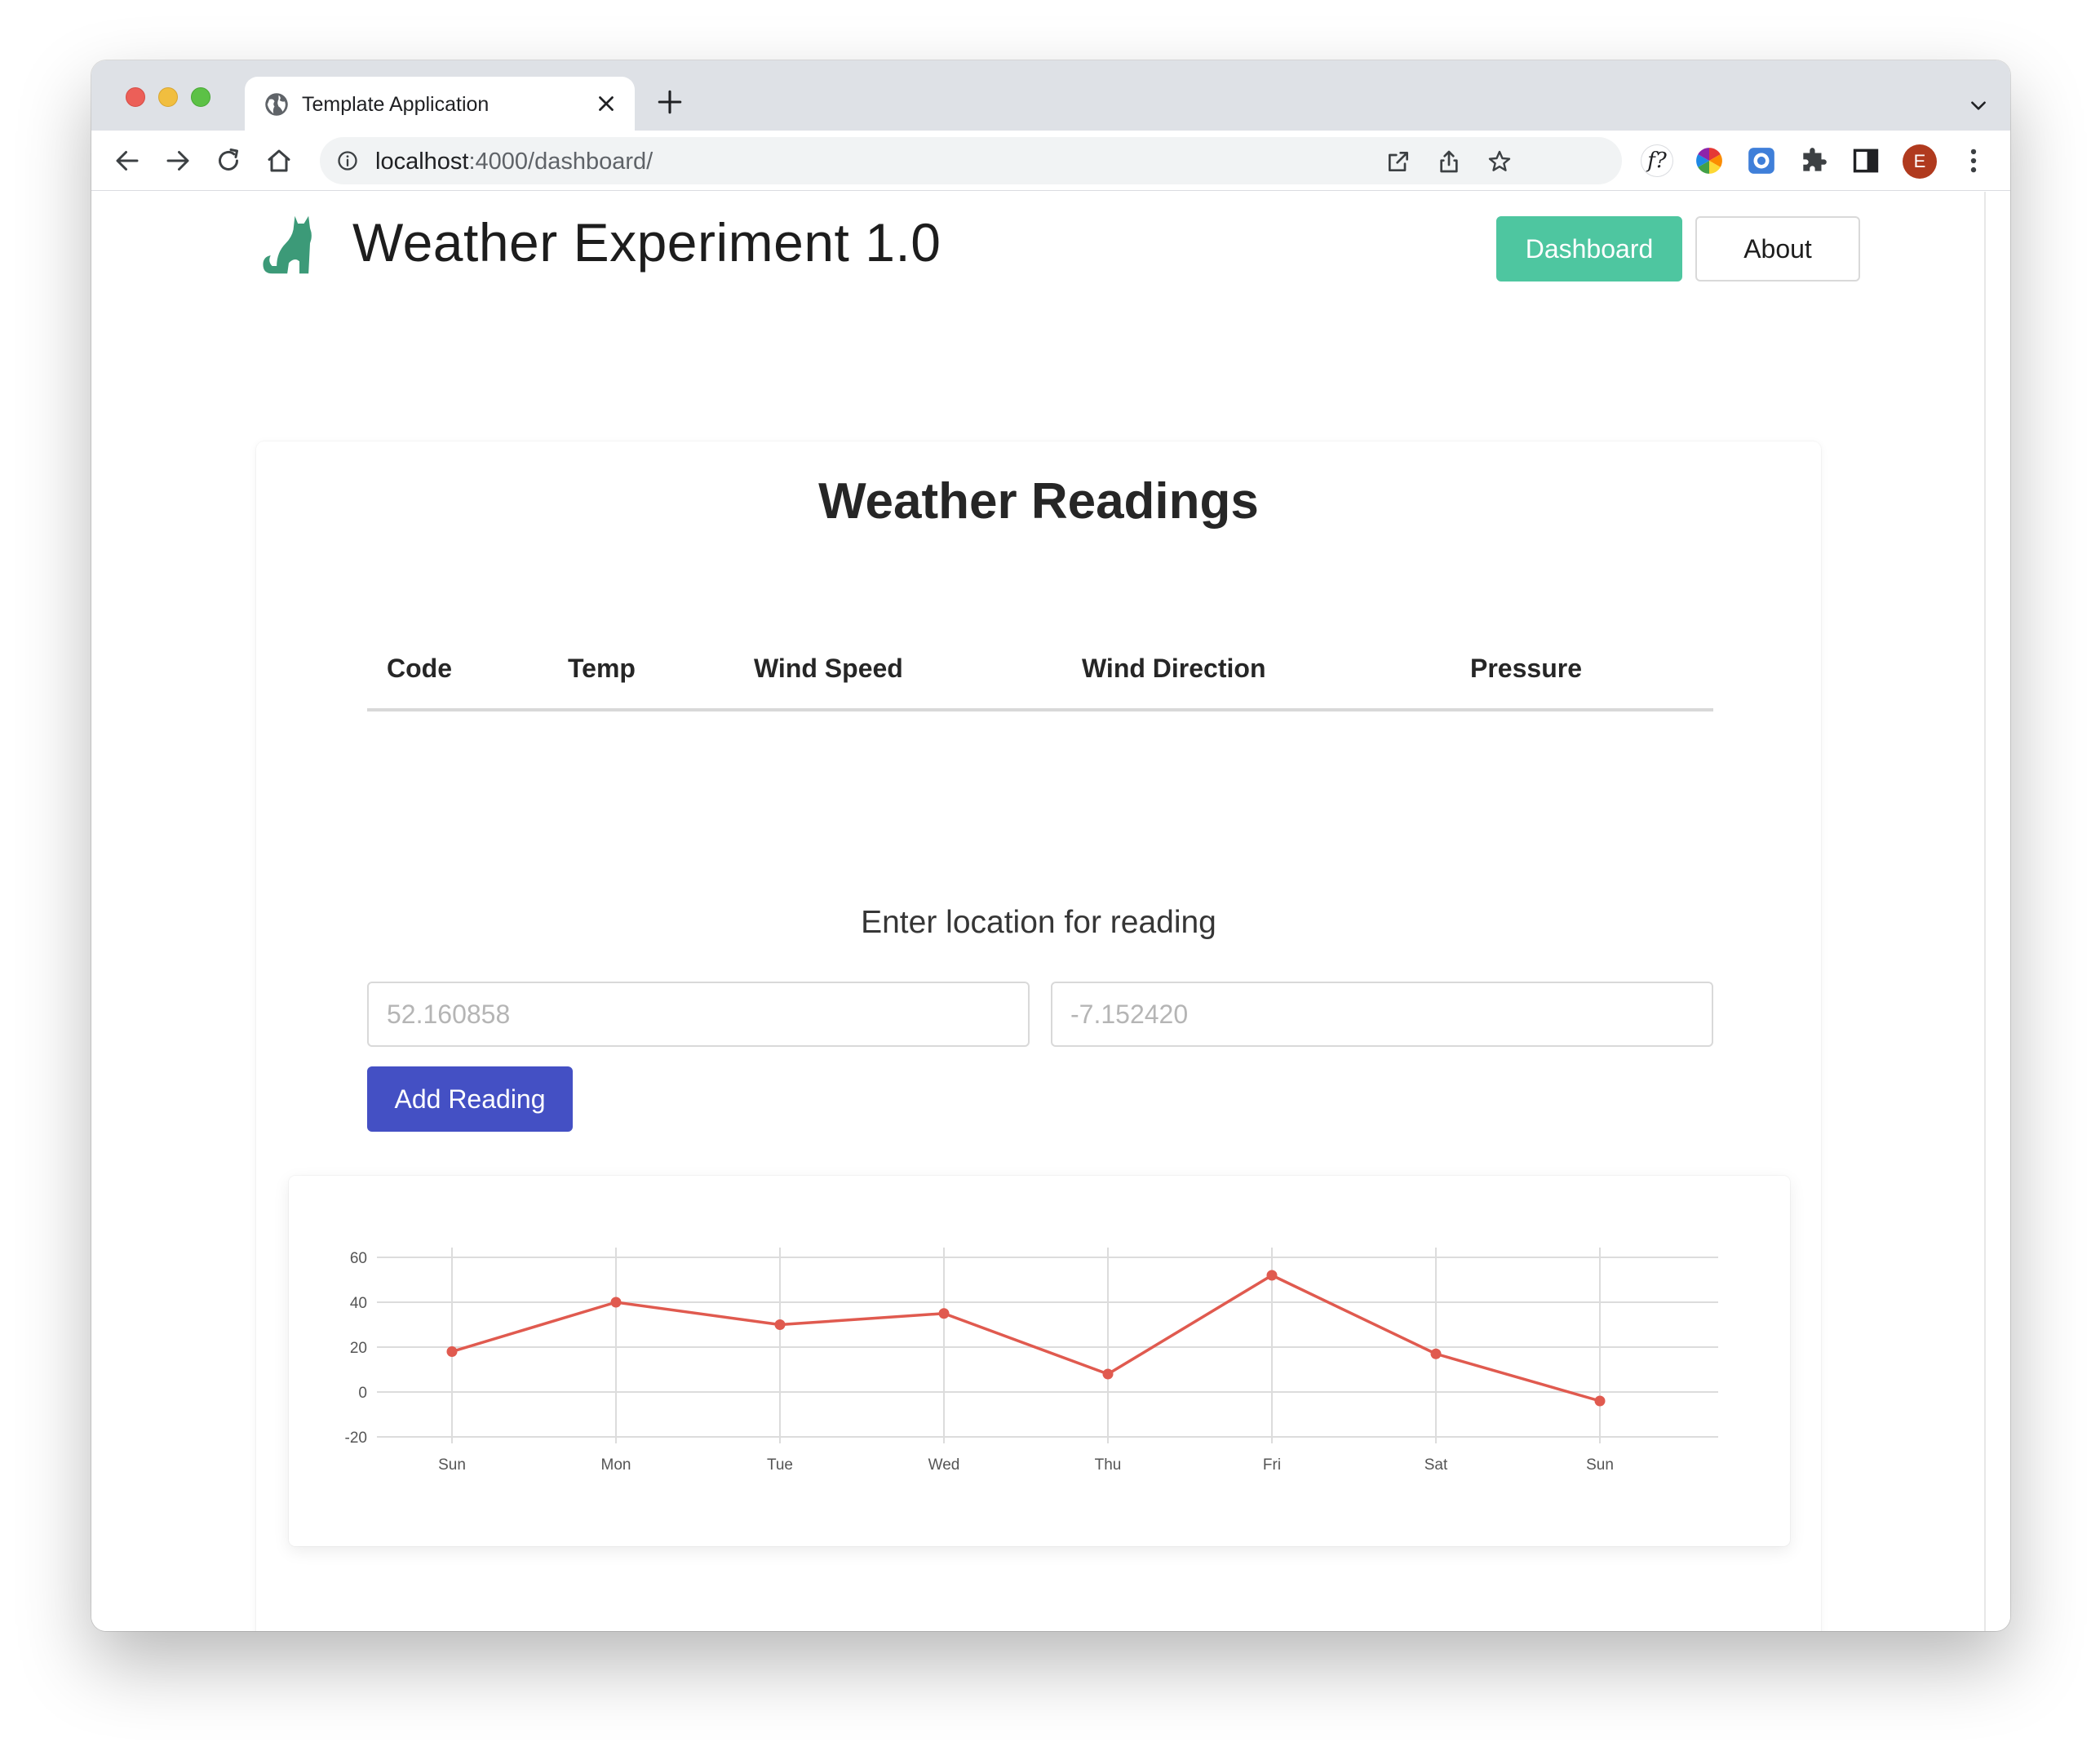  Describe the element at coordinates (279, 161) in the screenshot. I see `home-icon` at that location.